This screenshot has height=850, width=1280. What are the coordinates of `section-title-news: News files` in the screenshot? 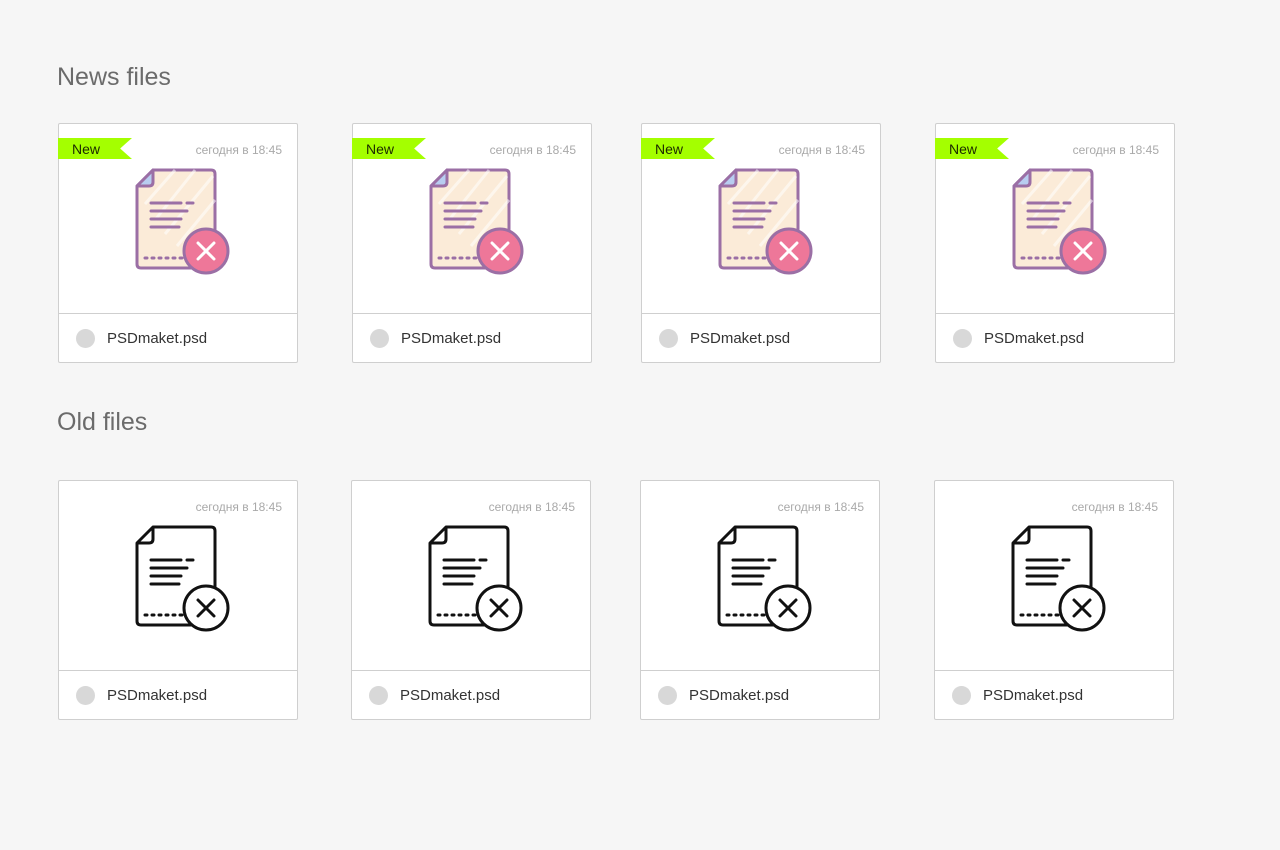 It's located at (114, 77).